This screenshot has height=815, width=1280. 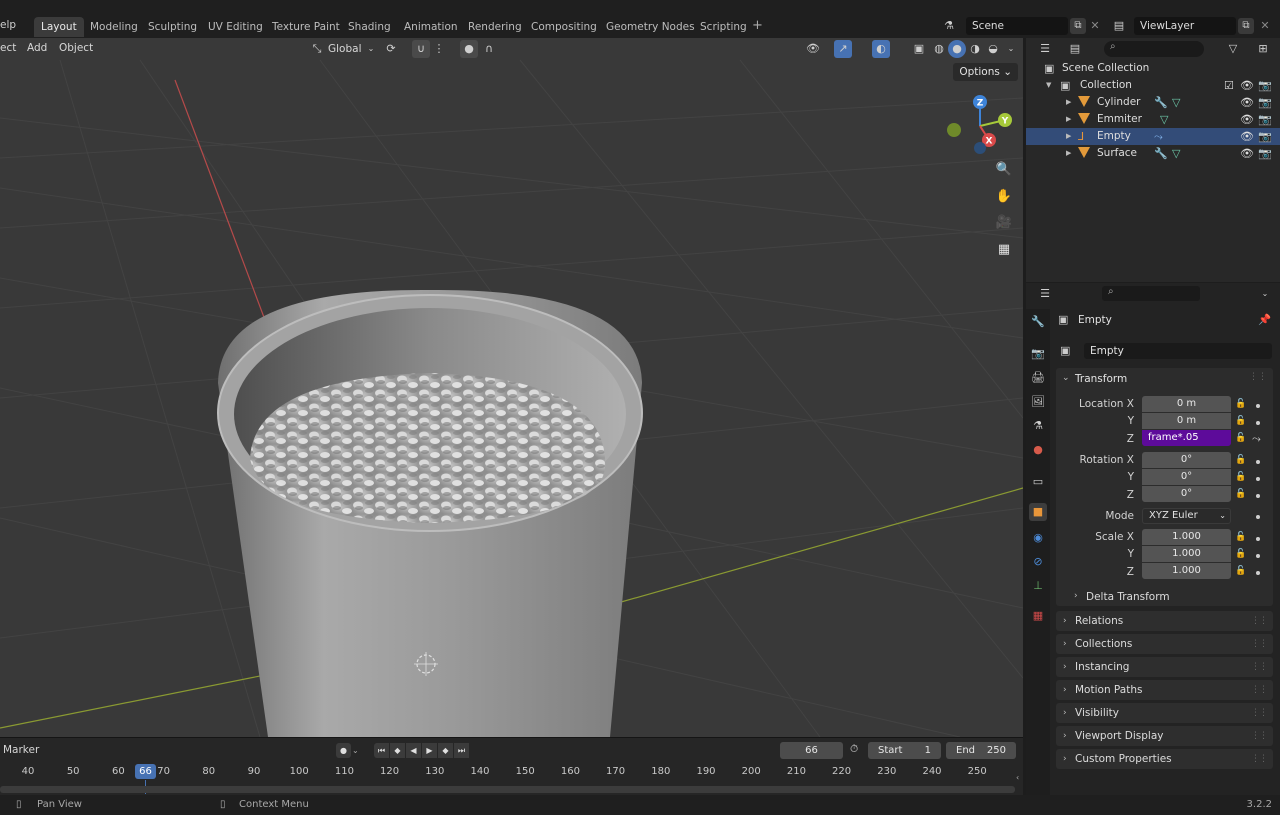 I want to click on falloff-icon: ∩, so click(x=489, y=49).